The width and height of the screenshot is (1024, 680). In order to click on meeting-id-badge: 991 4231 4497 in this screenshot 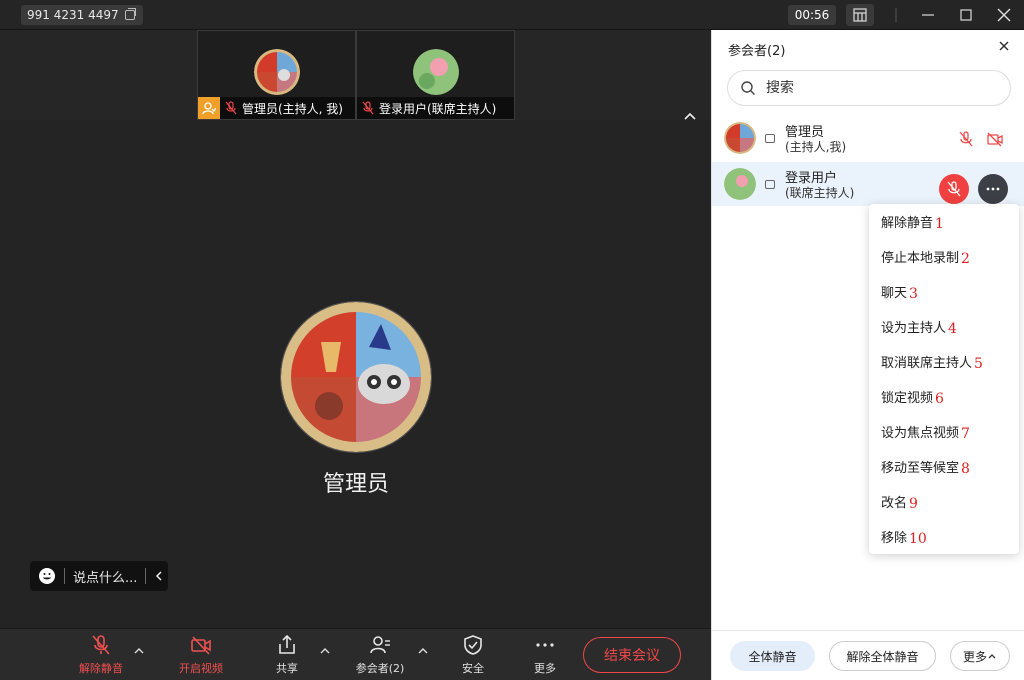, I will do `click(82, 15)`.